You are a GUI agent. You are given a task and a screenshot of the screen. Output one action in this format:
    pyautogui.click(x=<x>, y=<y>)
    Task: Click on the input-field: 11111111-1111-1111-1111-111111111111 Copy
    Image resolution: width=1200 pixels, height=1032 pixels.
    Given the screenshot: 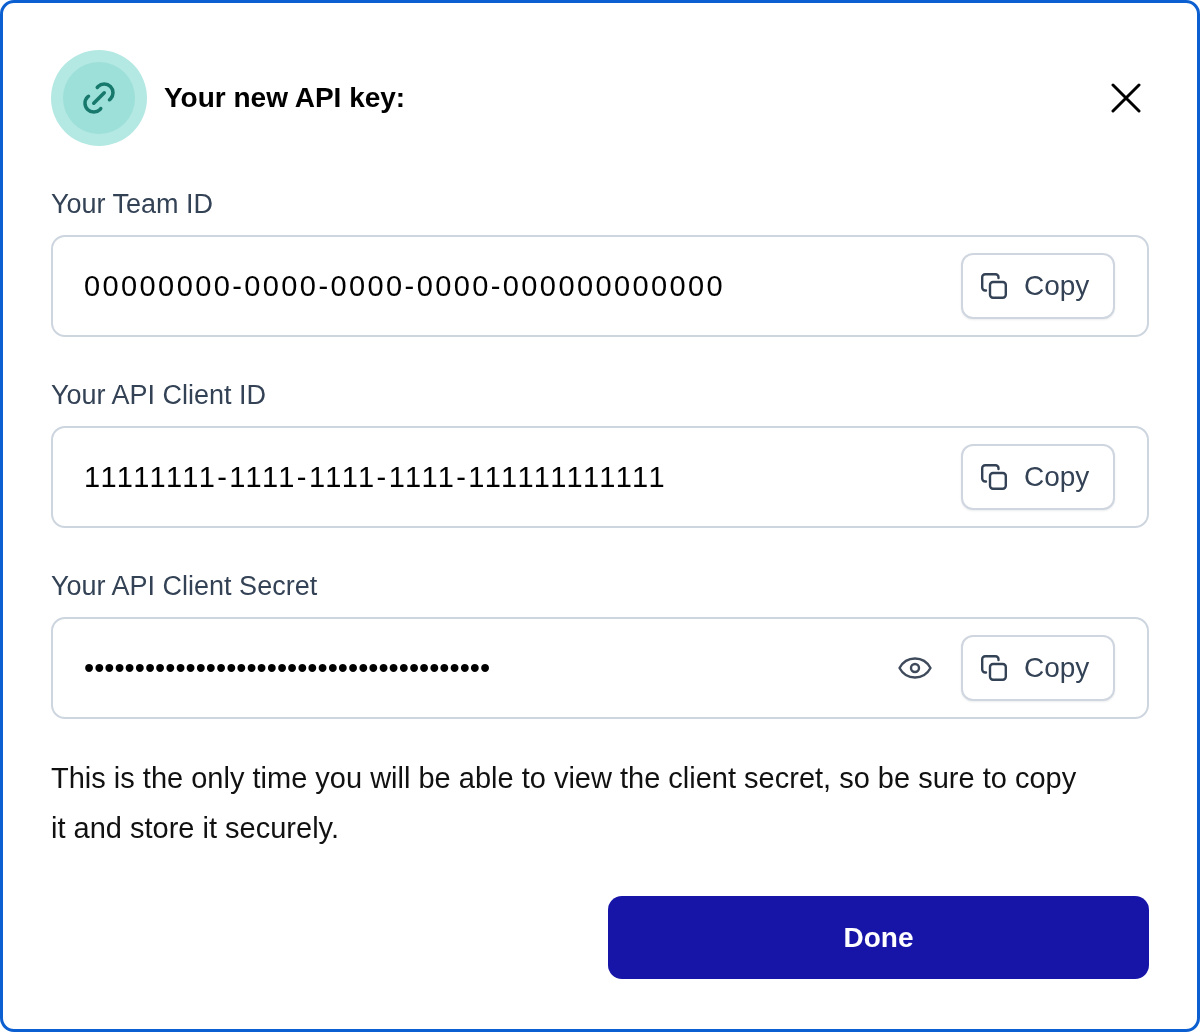 What is the action you would take?
    pyautogui.click(x=600, y=477)
    